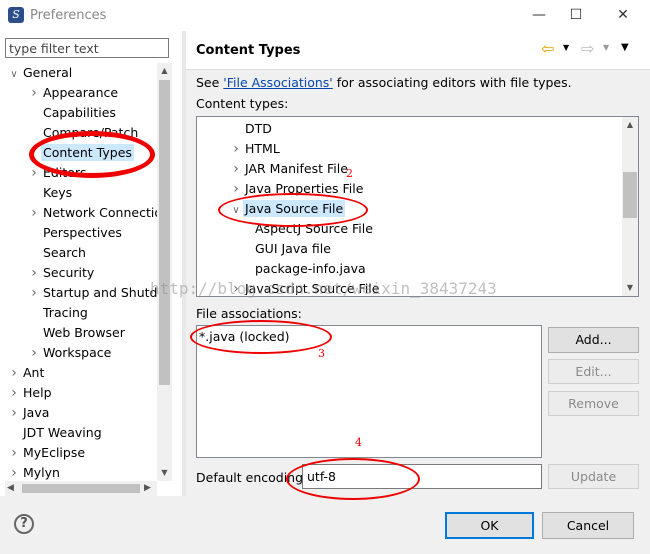 This screenshot has width=650, height=554. I want to click on tree-label: Network Connections, so click(100, 212).